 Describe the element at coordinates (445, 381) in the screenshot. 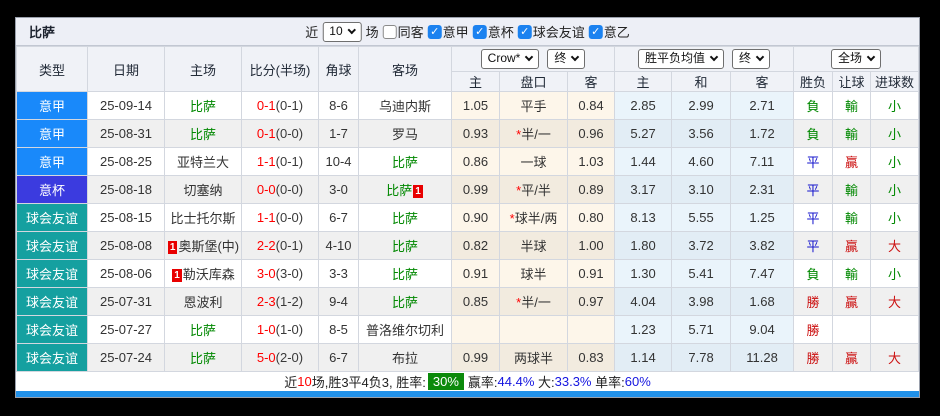

I see `win-rate-badge: 30%` at that location.